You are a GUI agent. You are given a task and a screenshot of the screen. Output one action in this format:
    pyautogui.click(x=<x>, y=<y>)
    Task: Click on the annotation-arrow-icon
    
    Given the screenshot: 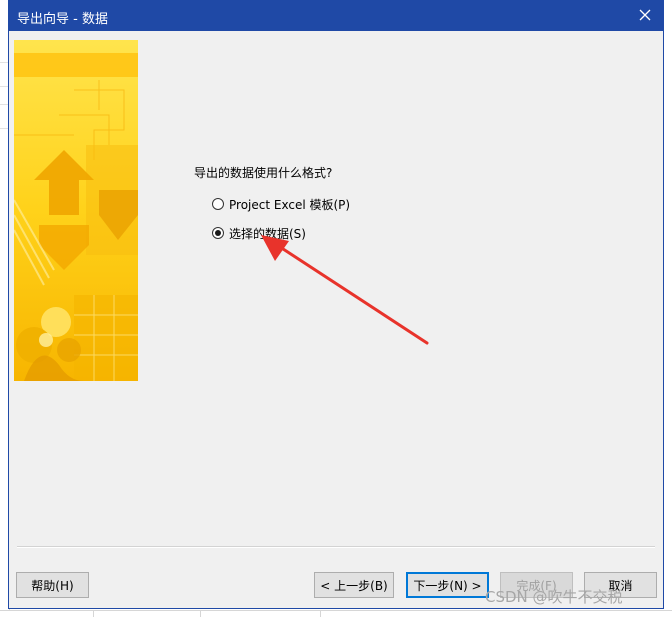 What is the action you would take?
    pyautogui.click(x=345, y=290)
    